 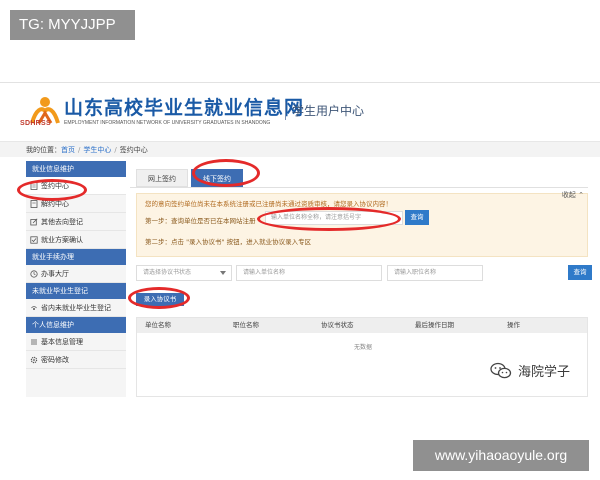 What do you see at coordinates (34, 239) in the screenshot?
I see `checkbox-icon` at bounding box center [34, 239].